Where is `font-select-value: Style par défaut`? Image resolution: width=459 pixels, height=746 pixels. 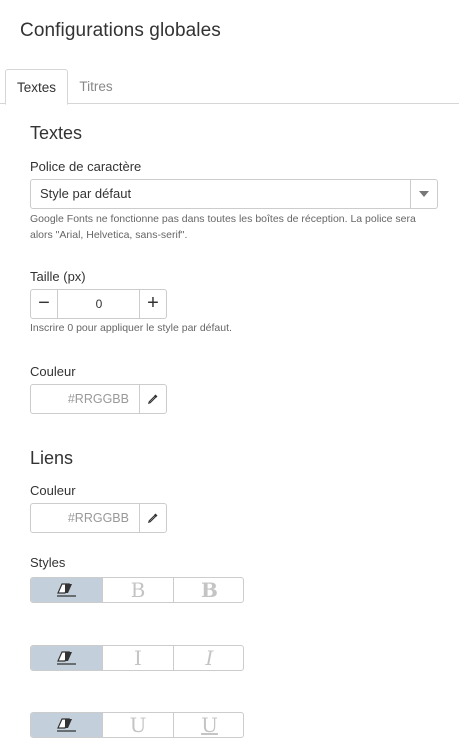
font-select-value: Style par défaut is located at coordinates (86, 193).